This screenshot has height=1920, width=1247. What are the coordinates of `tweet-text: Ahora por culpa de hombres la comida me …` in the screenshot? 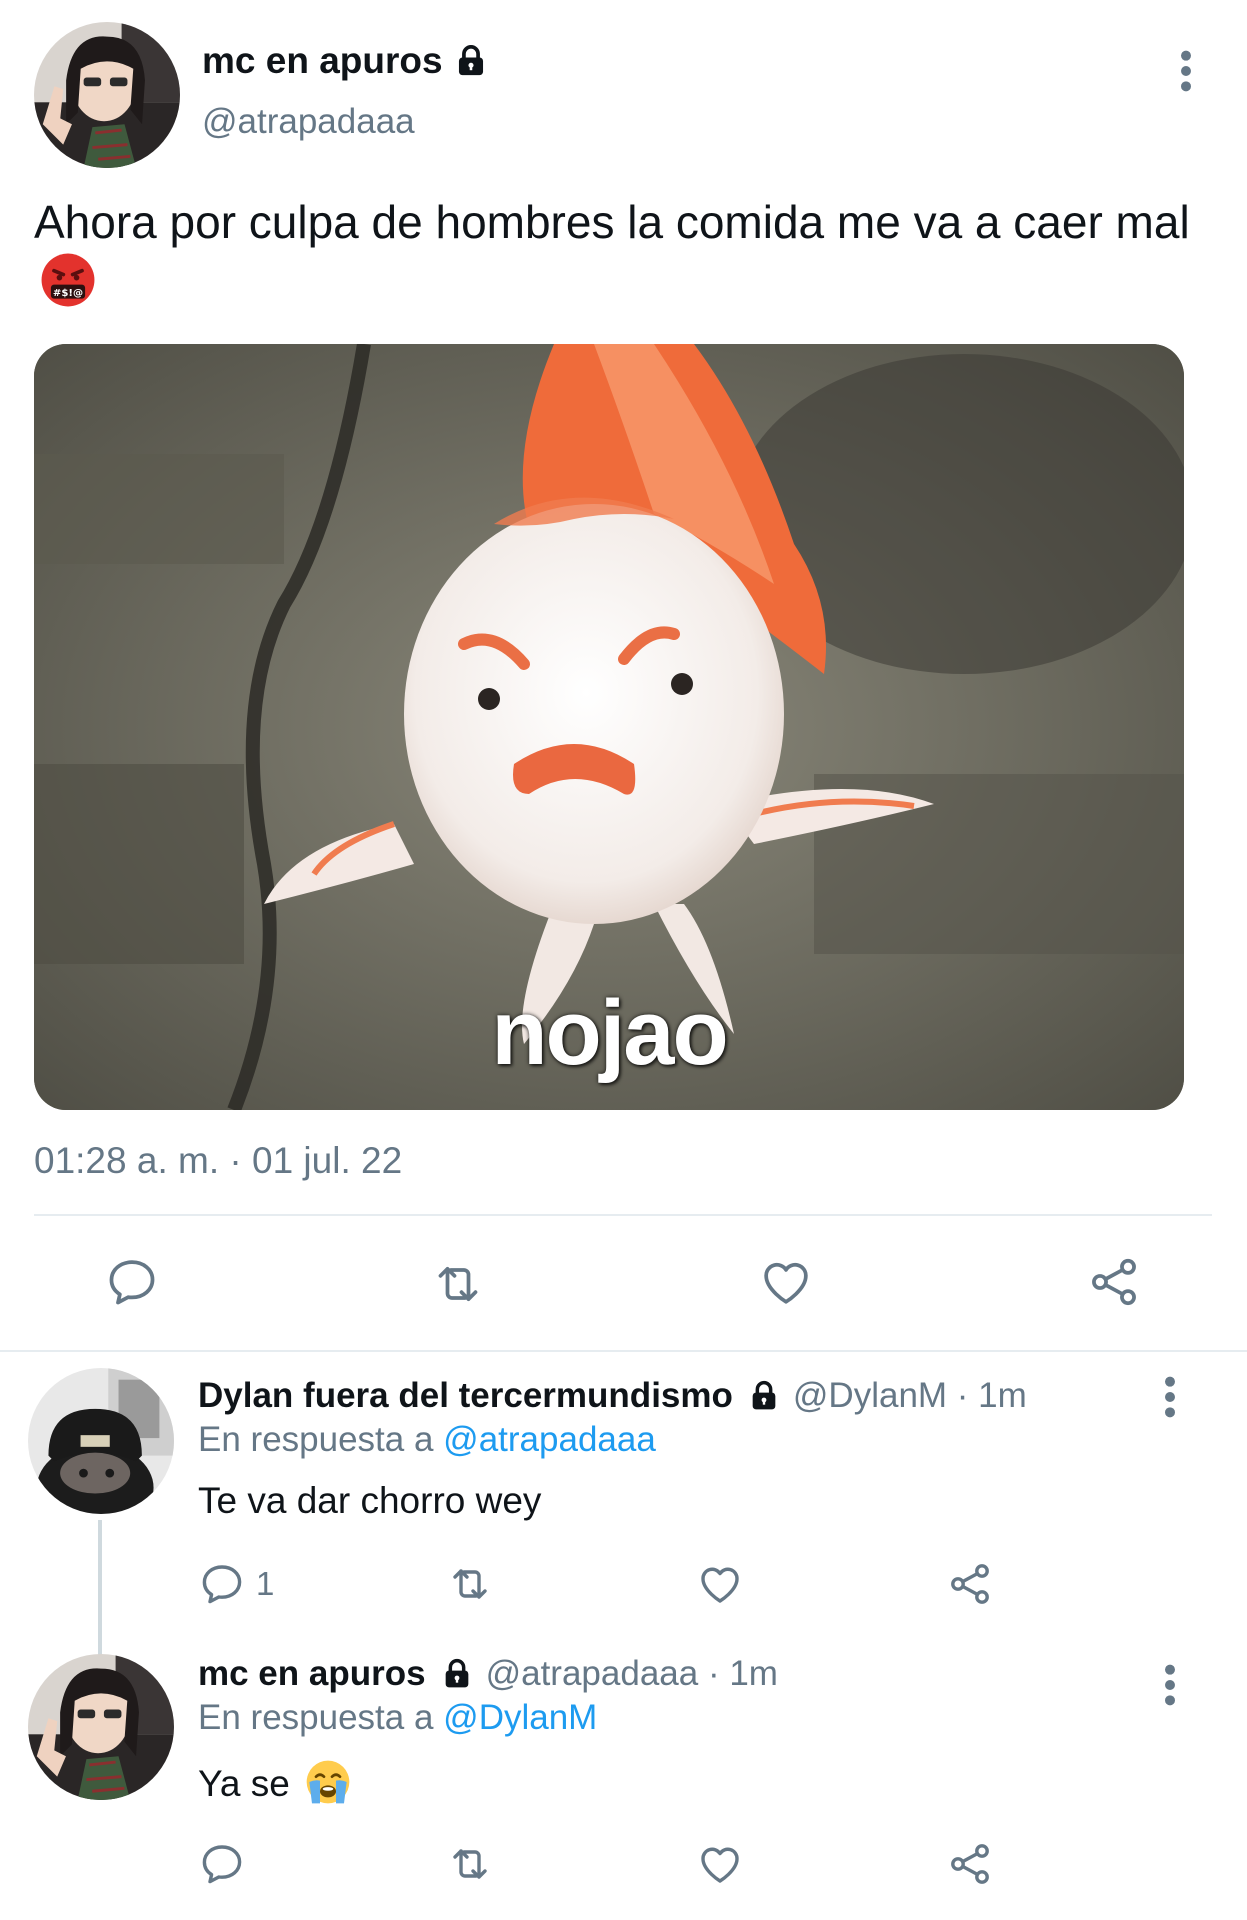 It's located at (624, 252).